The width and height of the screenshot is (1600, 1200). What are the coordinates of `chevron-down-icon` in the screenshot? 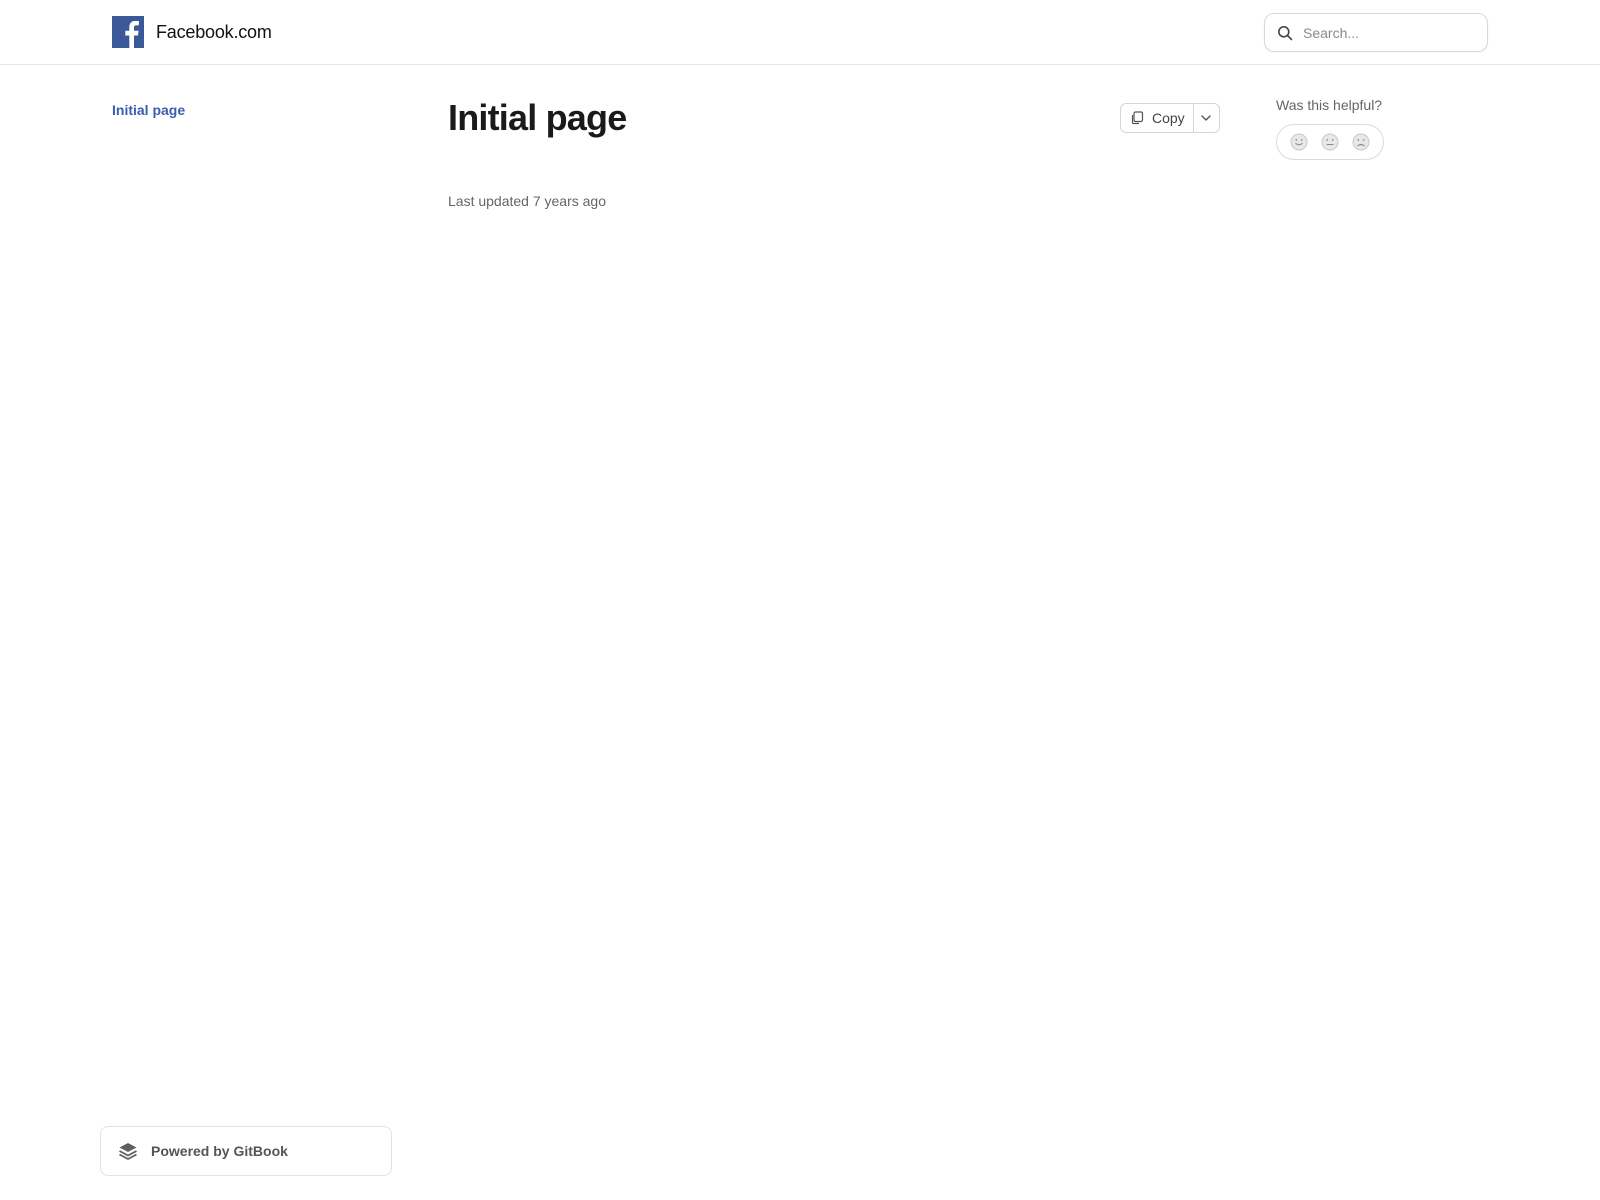 It's located at (1206, 118).